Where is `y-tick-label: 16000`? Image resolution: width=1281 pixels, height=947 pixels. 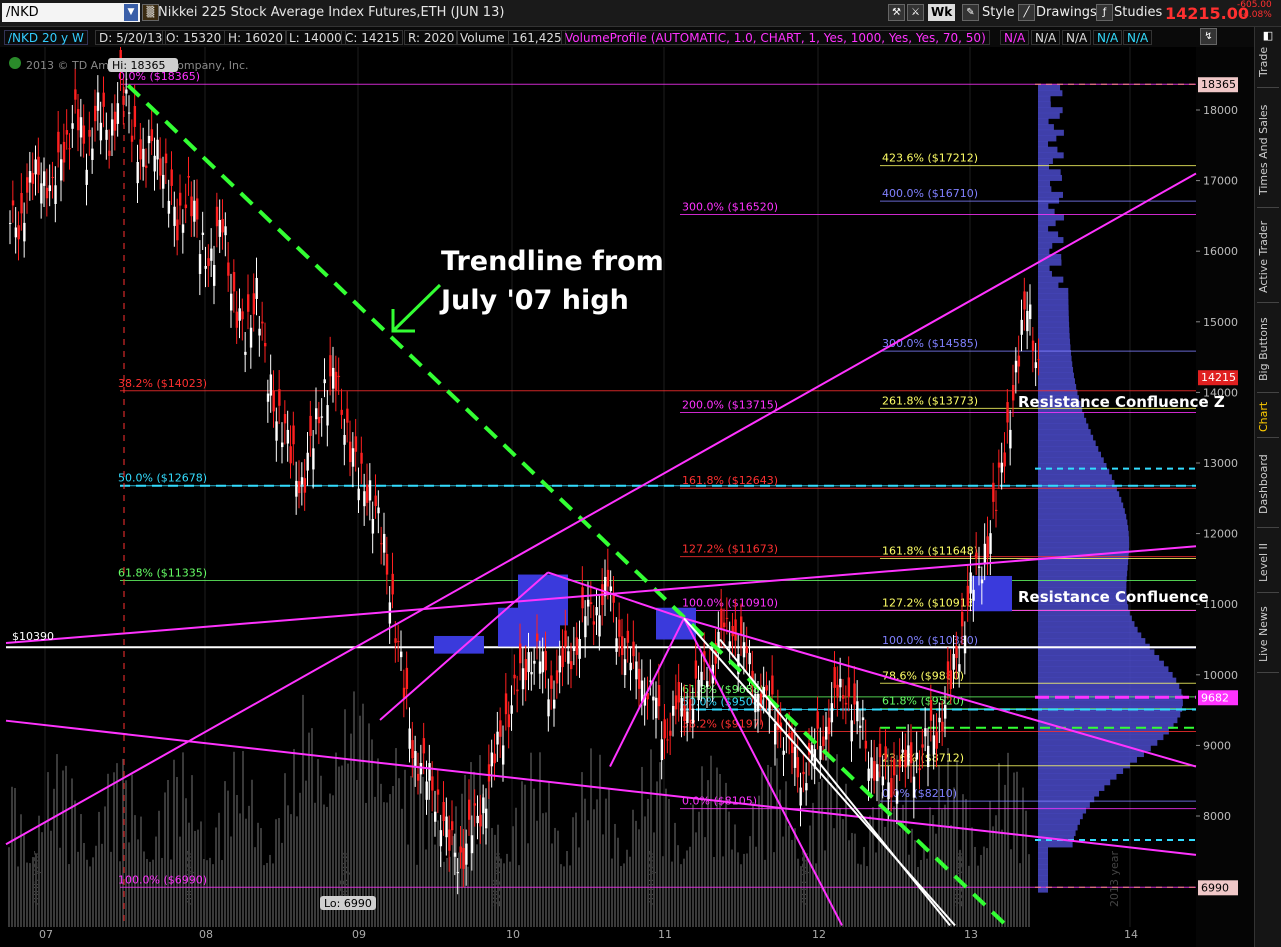
y-tick-label: 16000 is located at coordinates (1220, 251).